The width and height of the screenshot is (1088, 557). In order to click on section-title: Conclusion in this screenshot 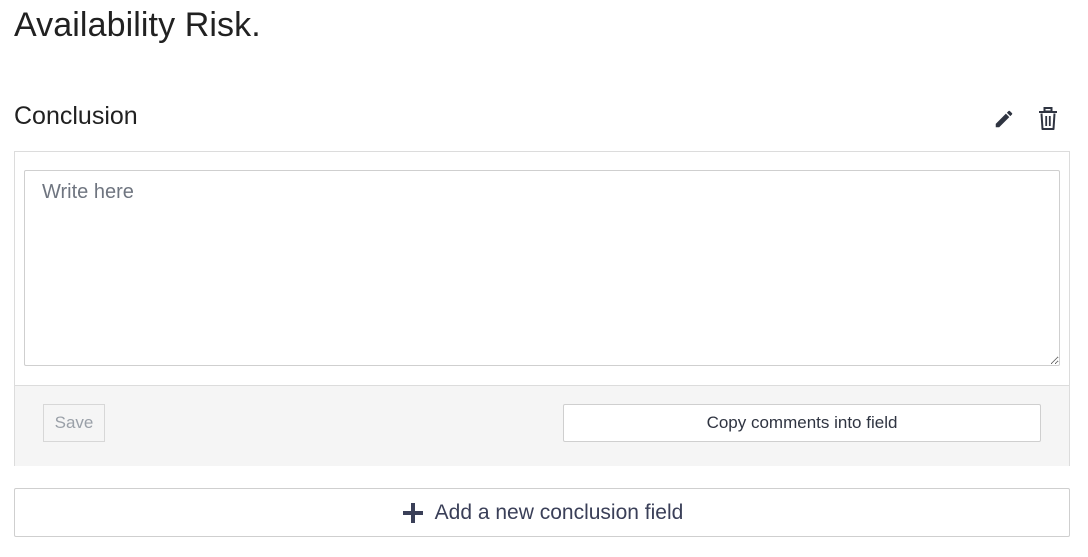, I will do `click(76, 116)`.